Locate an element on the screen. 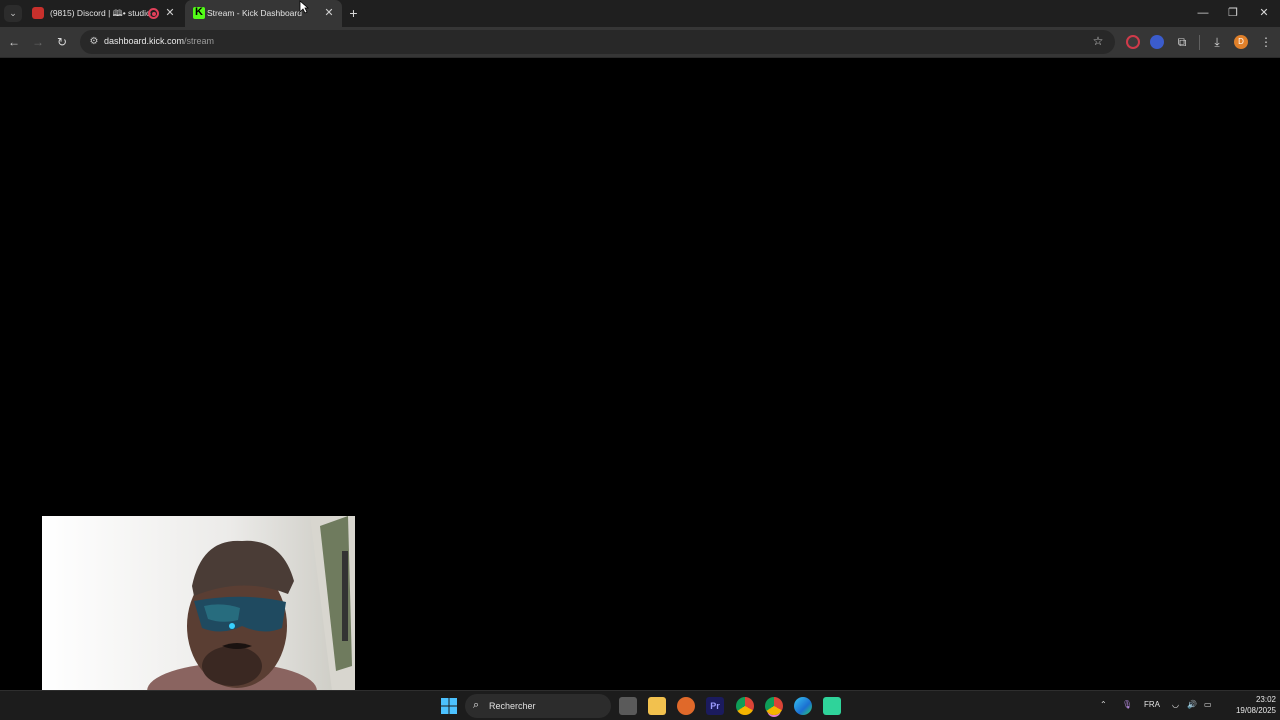  file-explorer-icon is located at coordinates (657, 706).